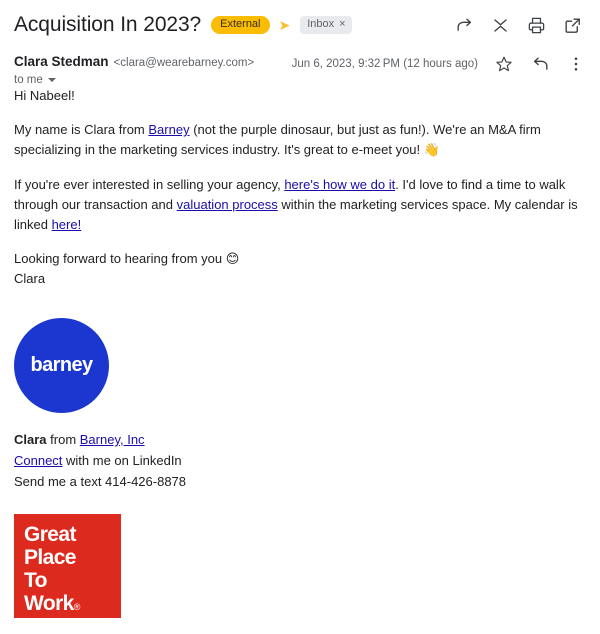 The width and height of the screenshot is (600, 634). What do you see at coordinates (61, 61) in the screenshot?
I see `sender-name: Clara Stedman` at bounding box center [61, 61].